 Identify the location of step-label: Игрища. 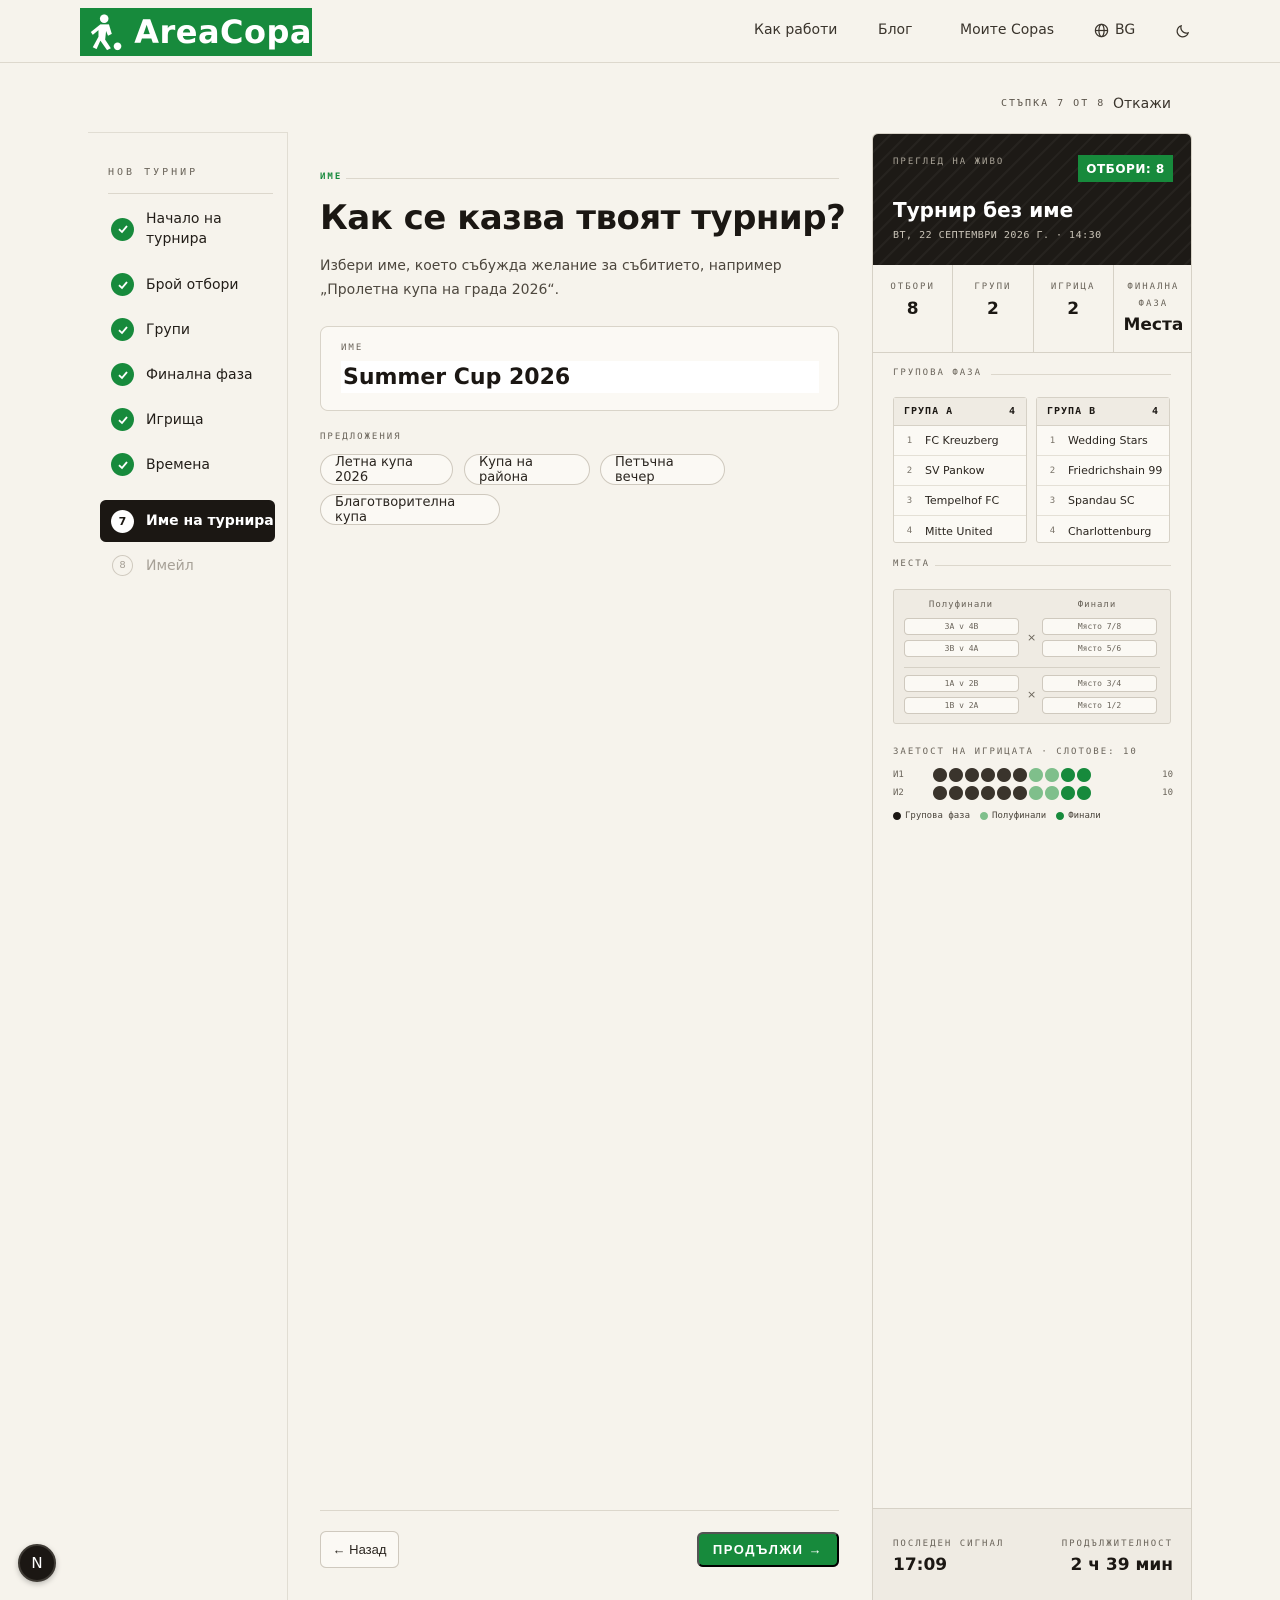
(175, 419).